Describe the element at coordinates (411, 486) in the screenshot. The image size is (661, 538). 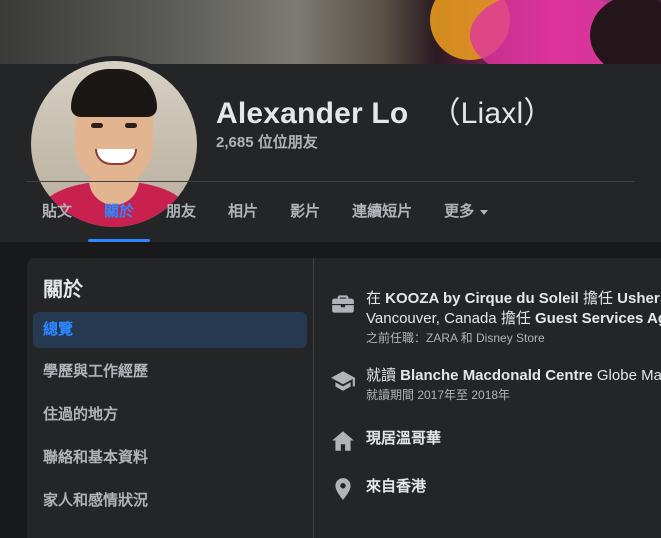
I see `hometown-link: 香港` at that location.